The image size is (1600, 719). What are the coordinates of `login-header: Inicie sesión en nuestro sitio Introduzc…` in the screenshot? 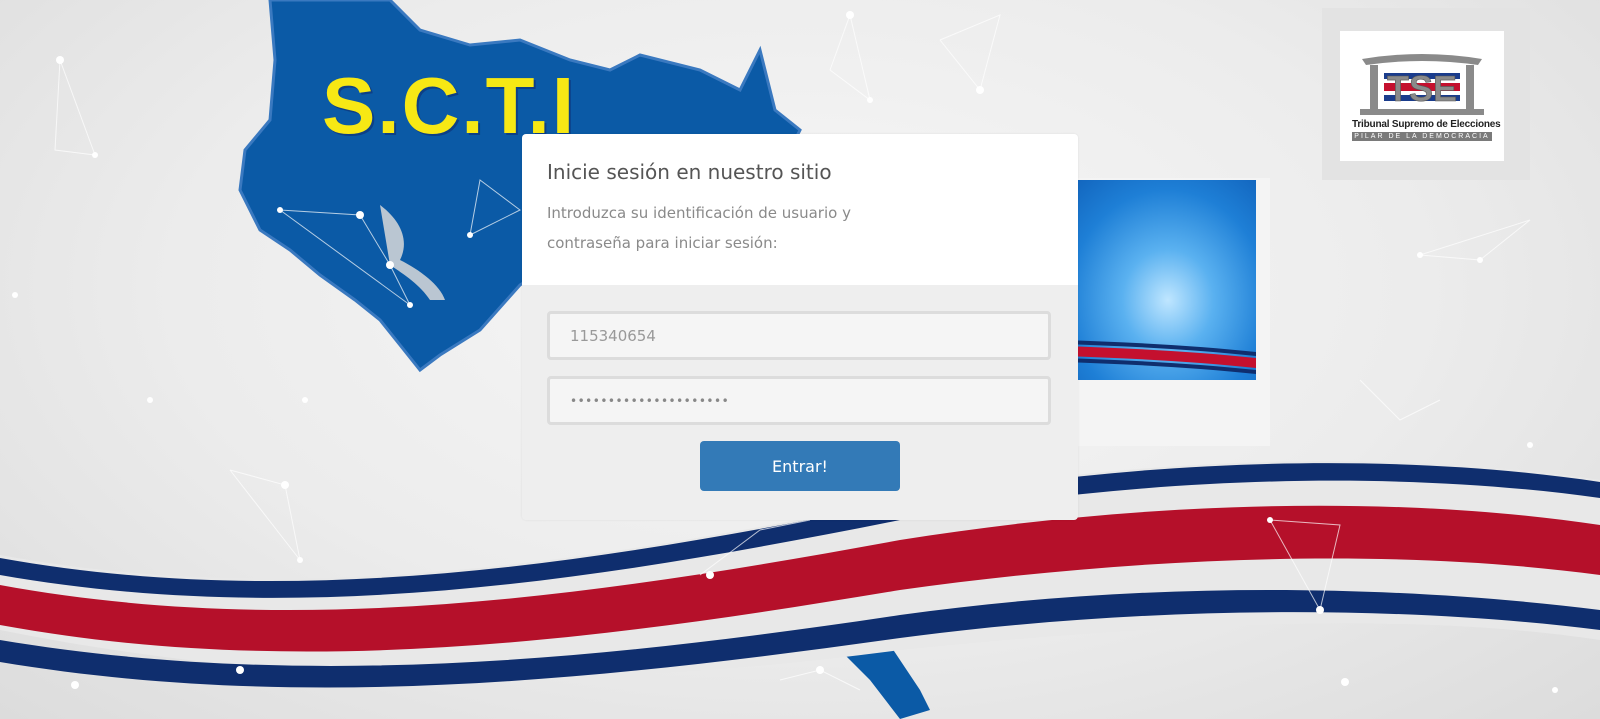 It's located at (800, 209).